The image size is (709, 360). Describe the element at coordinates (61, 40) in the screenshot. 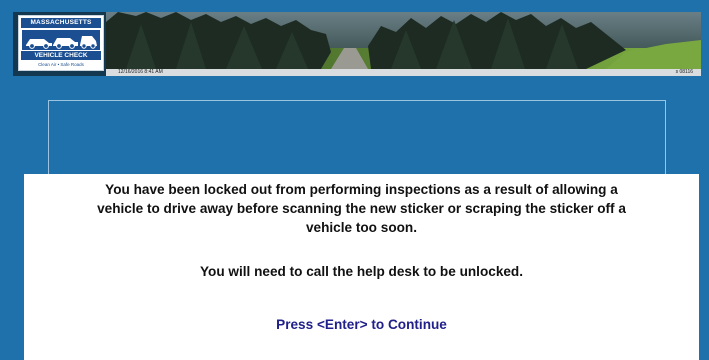

I see `cars-icon` at that location.